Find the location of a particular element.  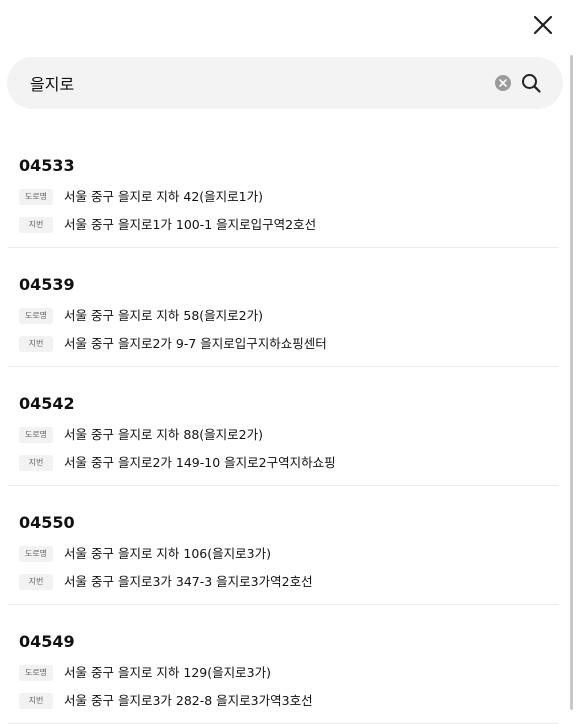

road-address-row: 도로명 서울 중구 을지로 지하 58(을지로2가) is located at coordinates (141, 316).